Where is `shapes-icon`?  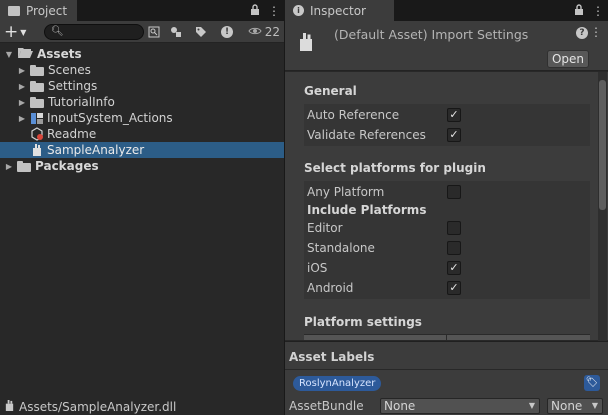 shapes-icon is located at coordinates (176, 32).